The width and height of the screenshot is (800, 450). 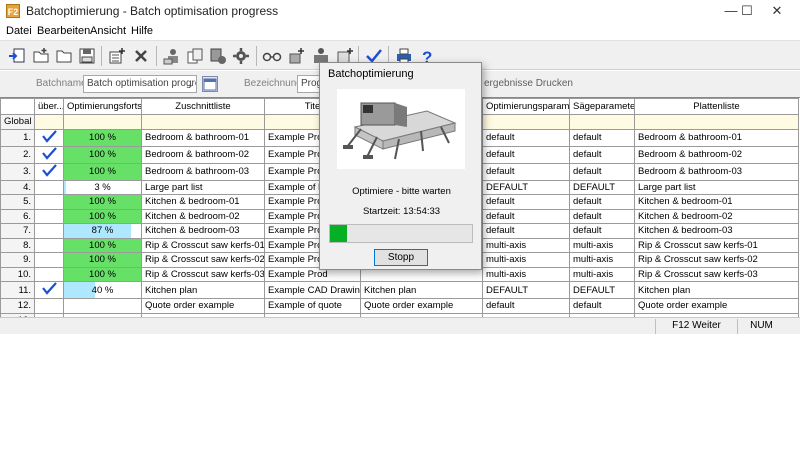 What do you see at coordinates (203, 290) in the screenshot?
I see `zuschnittliste-cell: Kitchen plan` at bounding box center [203, 290].